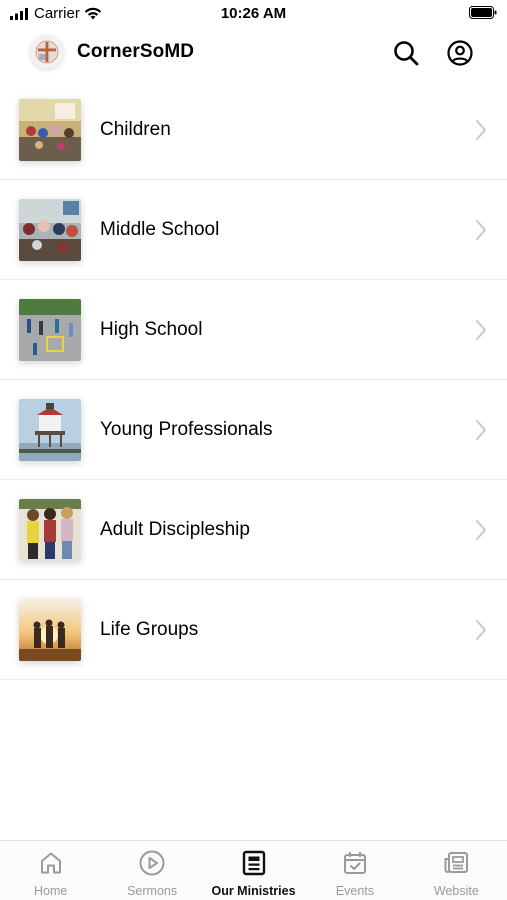 Image resolution: width=507 pixels, height=900 pixels. I want to click on ministry-label: Children, so click(135, 129).